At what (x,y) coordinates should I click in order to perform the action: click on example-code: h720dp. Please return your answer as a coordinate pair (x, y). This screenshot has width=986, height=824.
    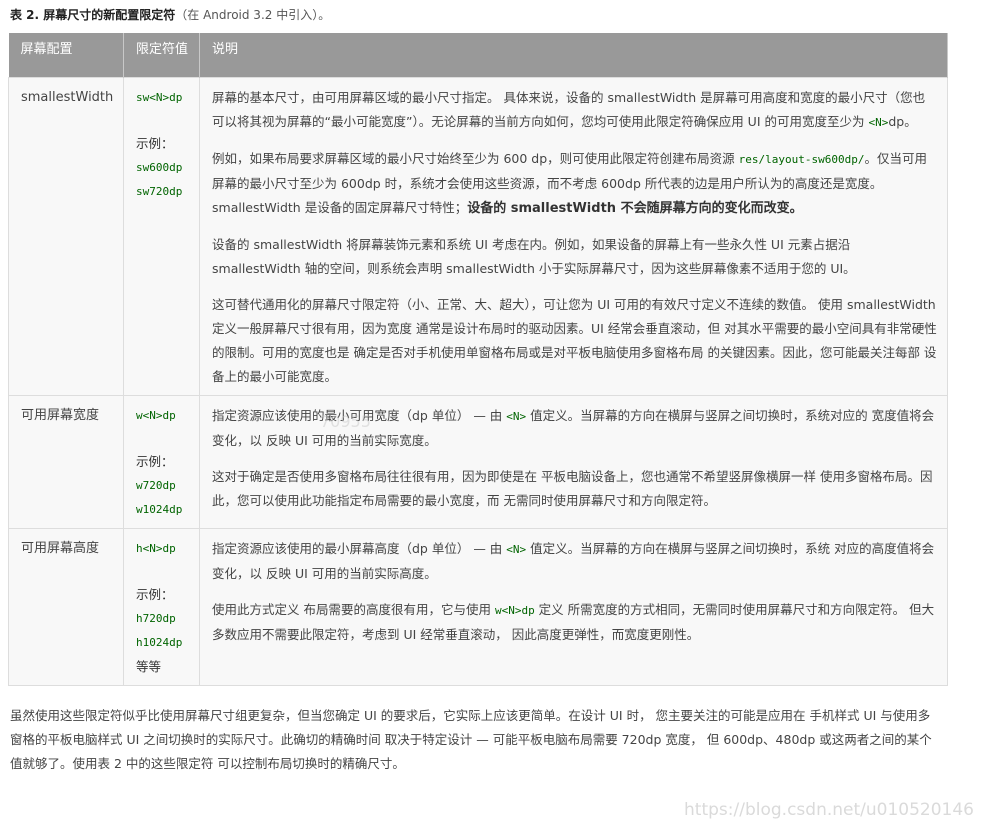
    Looking at the image, I should click on (156, 618).